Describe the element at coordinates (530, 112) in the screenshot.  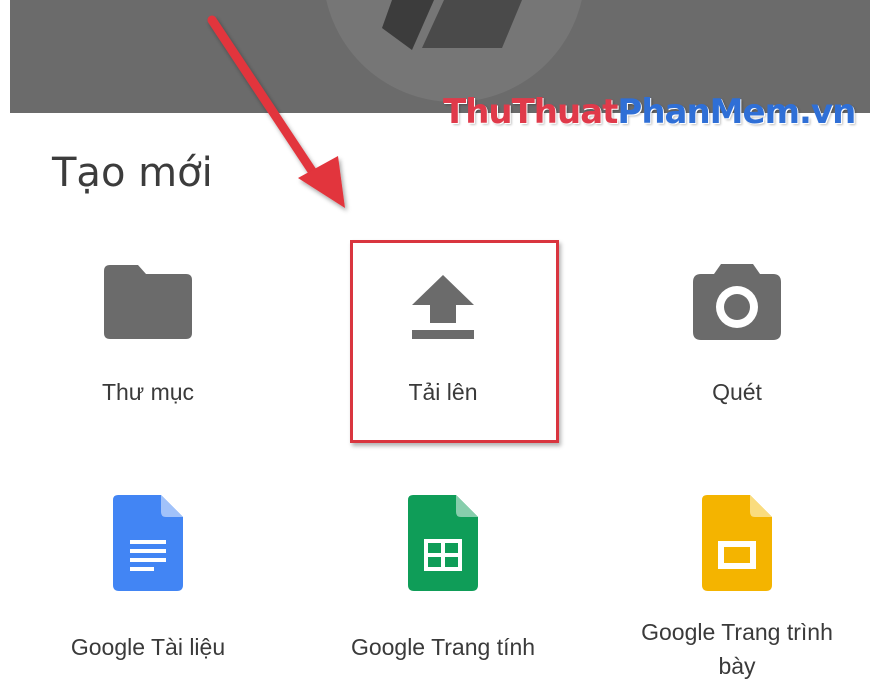
I see `watermark-part-1: ThuThuat` at that location.